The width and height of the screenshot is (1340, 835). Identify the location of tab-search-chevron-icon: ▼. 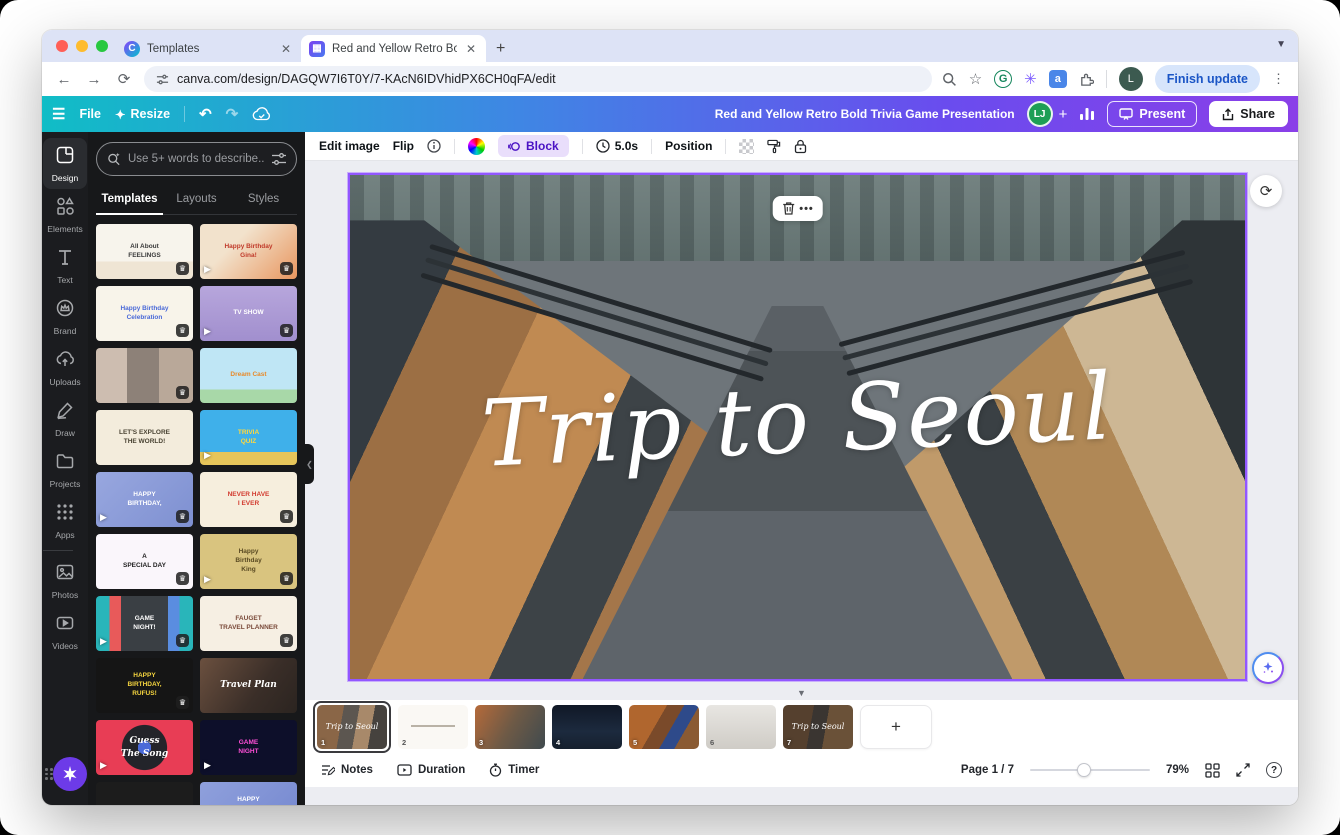
(1281, 44).